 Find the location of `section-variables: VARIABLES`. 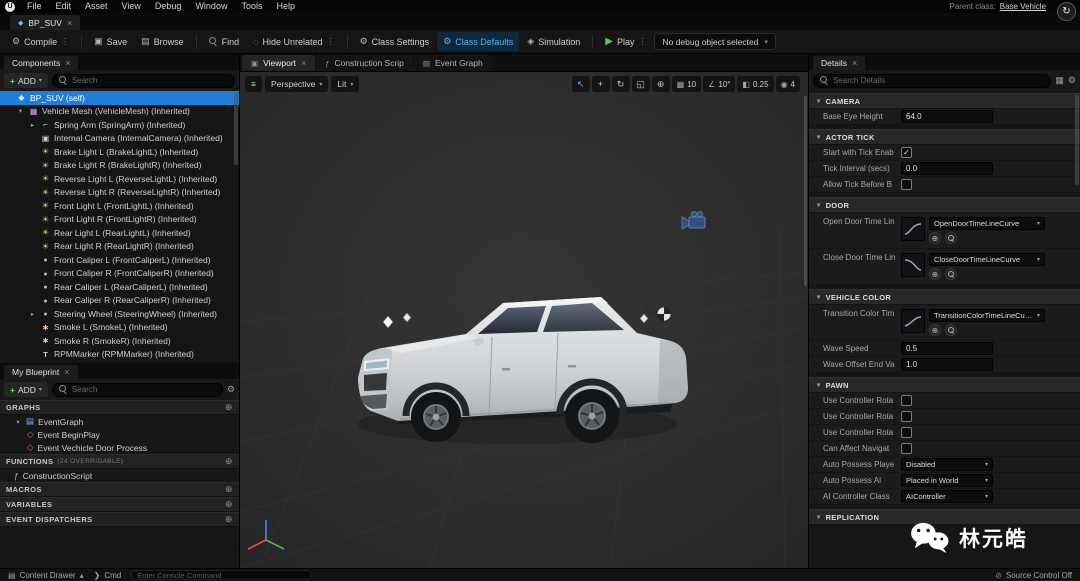

section-variables: VARIABLES is located at coordinates (119, 504).